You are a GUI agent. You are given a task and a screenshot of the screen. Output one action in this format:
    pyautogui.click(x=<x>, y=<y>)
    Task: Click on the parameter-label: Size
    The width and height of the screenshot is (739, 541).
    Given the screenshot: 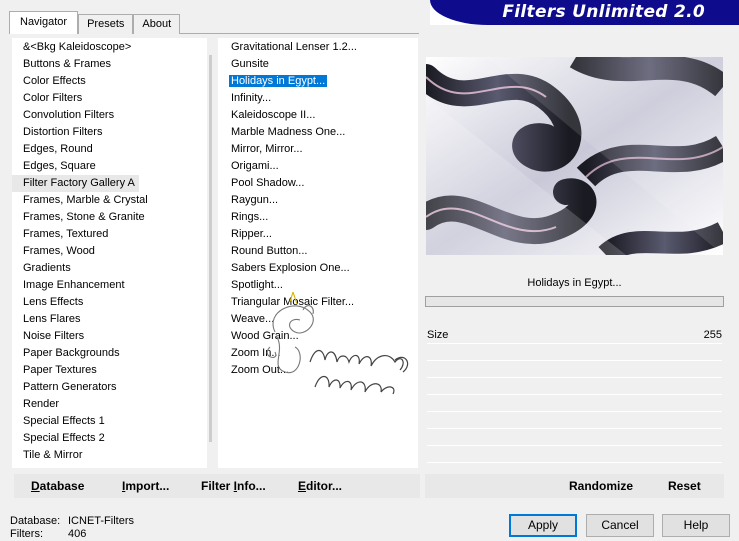 What is the action you would take?
    pyautogui.click(x=438, y=335)
    